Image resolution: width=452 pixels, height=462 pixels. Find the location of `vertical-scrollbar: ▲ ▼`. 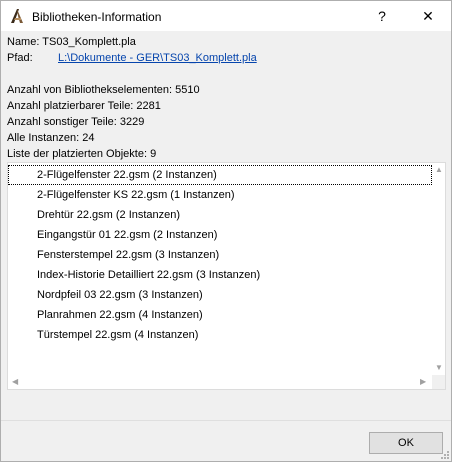

vertical-scrollbar: ▲ ▼ is located at coordinates (438, 269).